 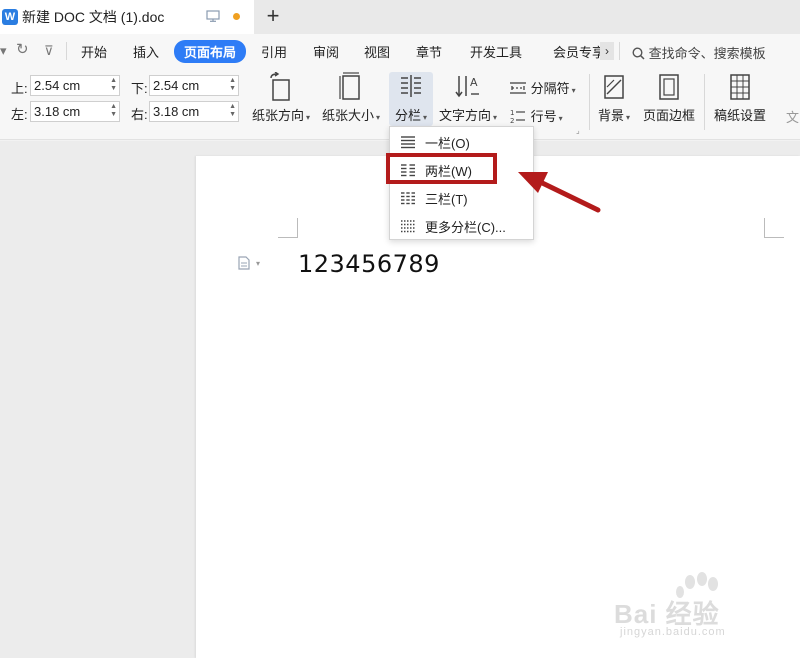 What do you see at coordinates (441, 168) in the screenshot?
I see `highlight-annotation` at bounding box center [441, 168].